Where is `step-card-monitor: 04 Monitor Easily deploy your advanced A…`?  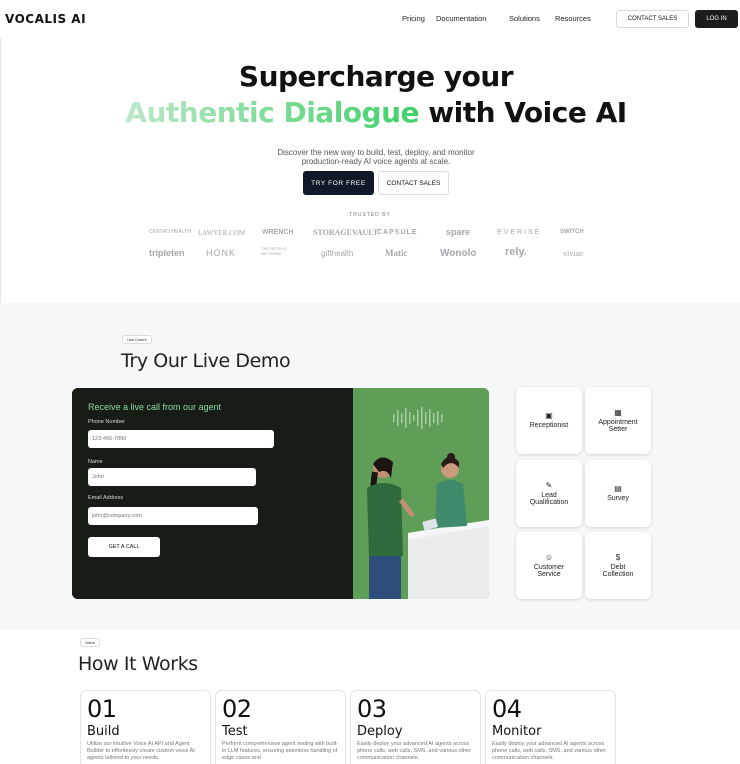
step-card-monitor: 04 Monitor Easily deploy your advanced A… is located at coordinates (550, 727).